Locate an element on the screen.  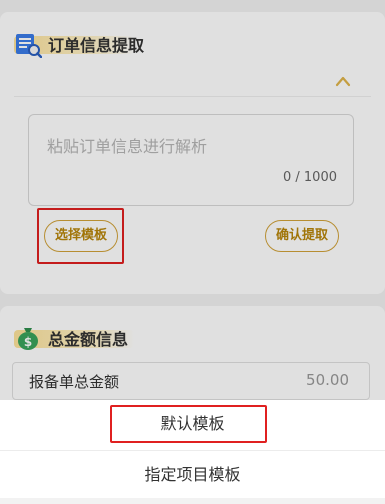
sheet-option-project-template: 指定项目模板 is located at coordinates (192, 474).